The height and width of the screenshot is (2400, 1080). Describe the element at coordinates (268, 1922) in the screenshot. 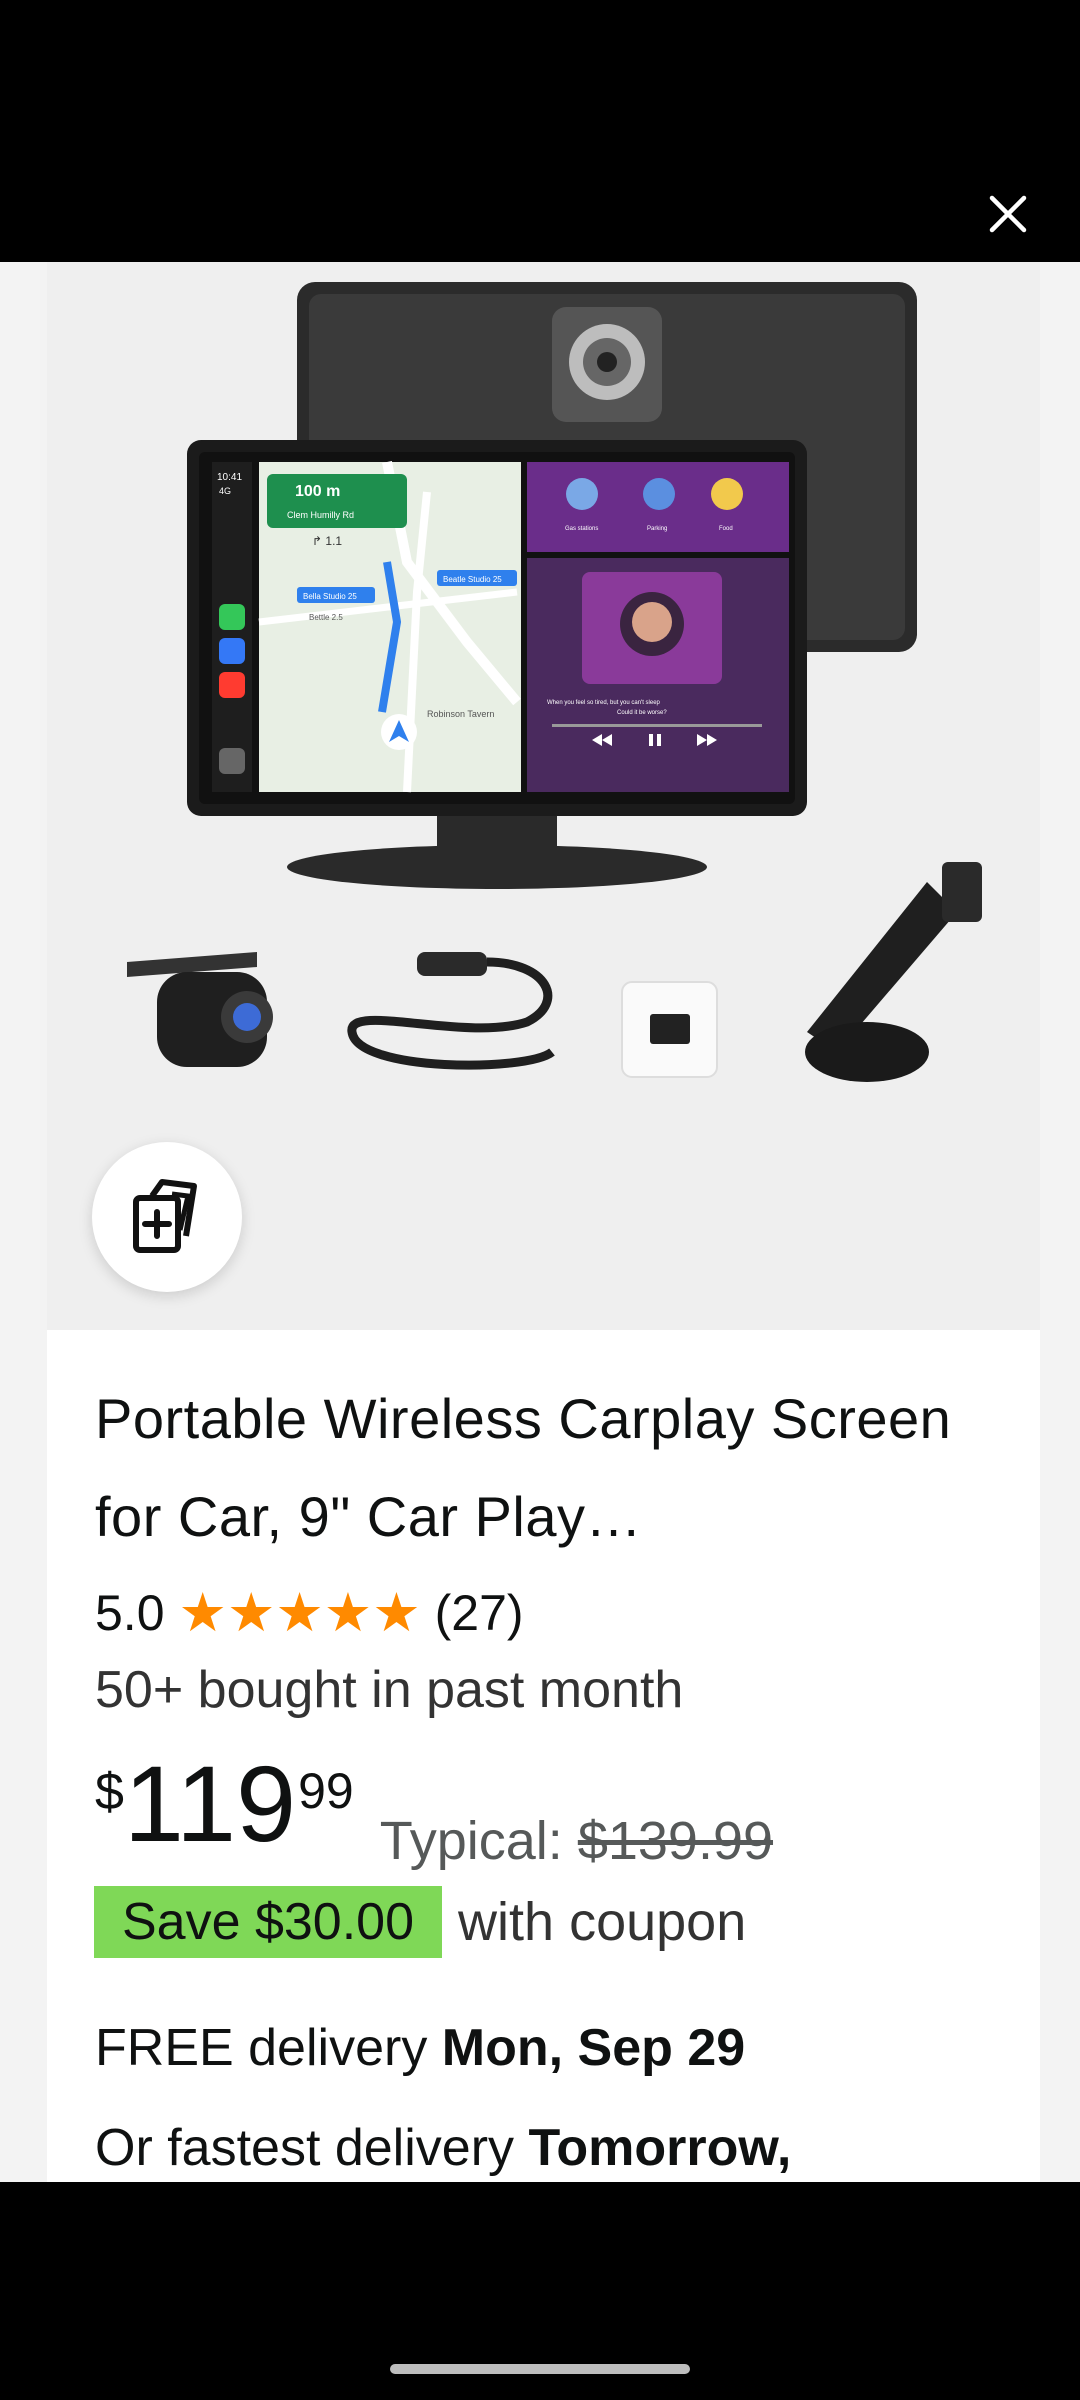

I see `coupon-badge: Save $30.00` at that location.